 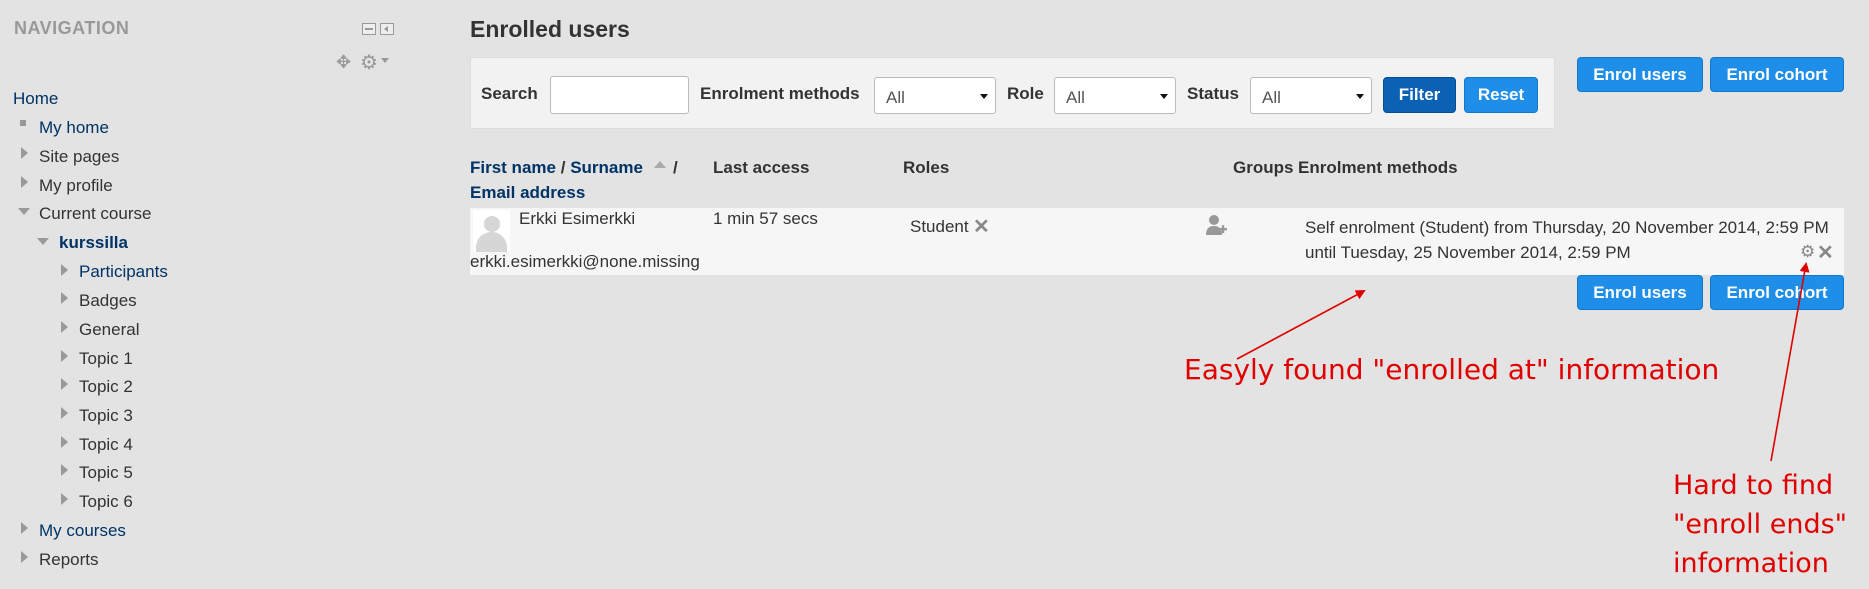 I want to click on annotation-line: information, so click(x=1751, y=563).